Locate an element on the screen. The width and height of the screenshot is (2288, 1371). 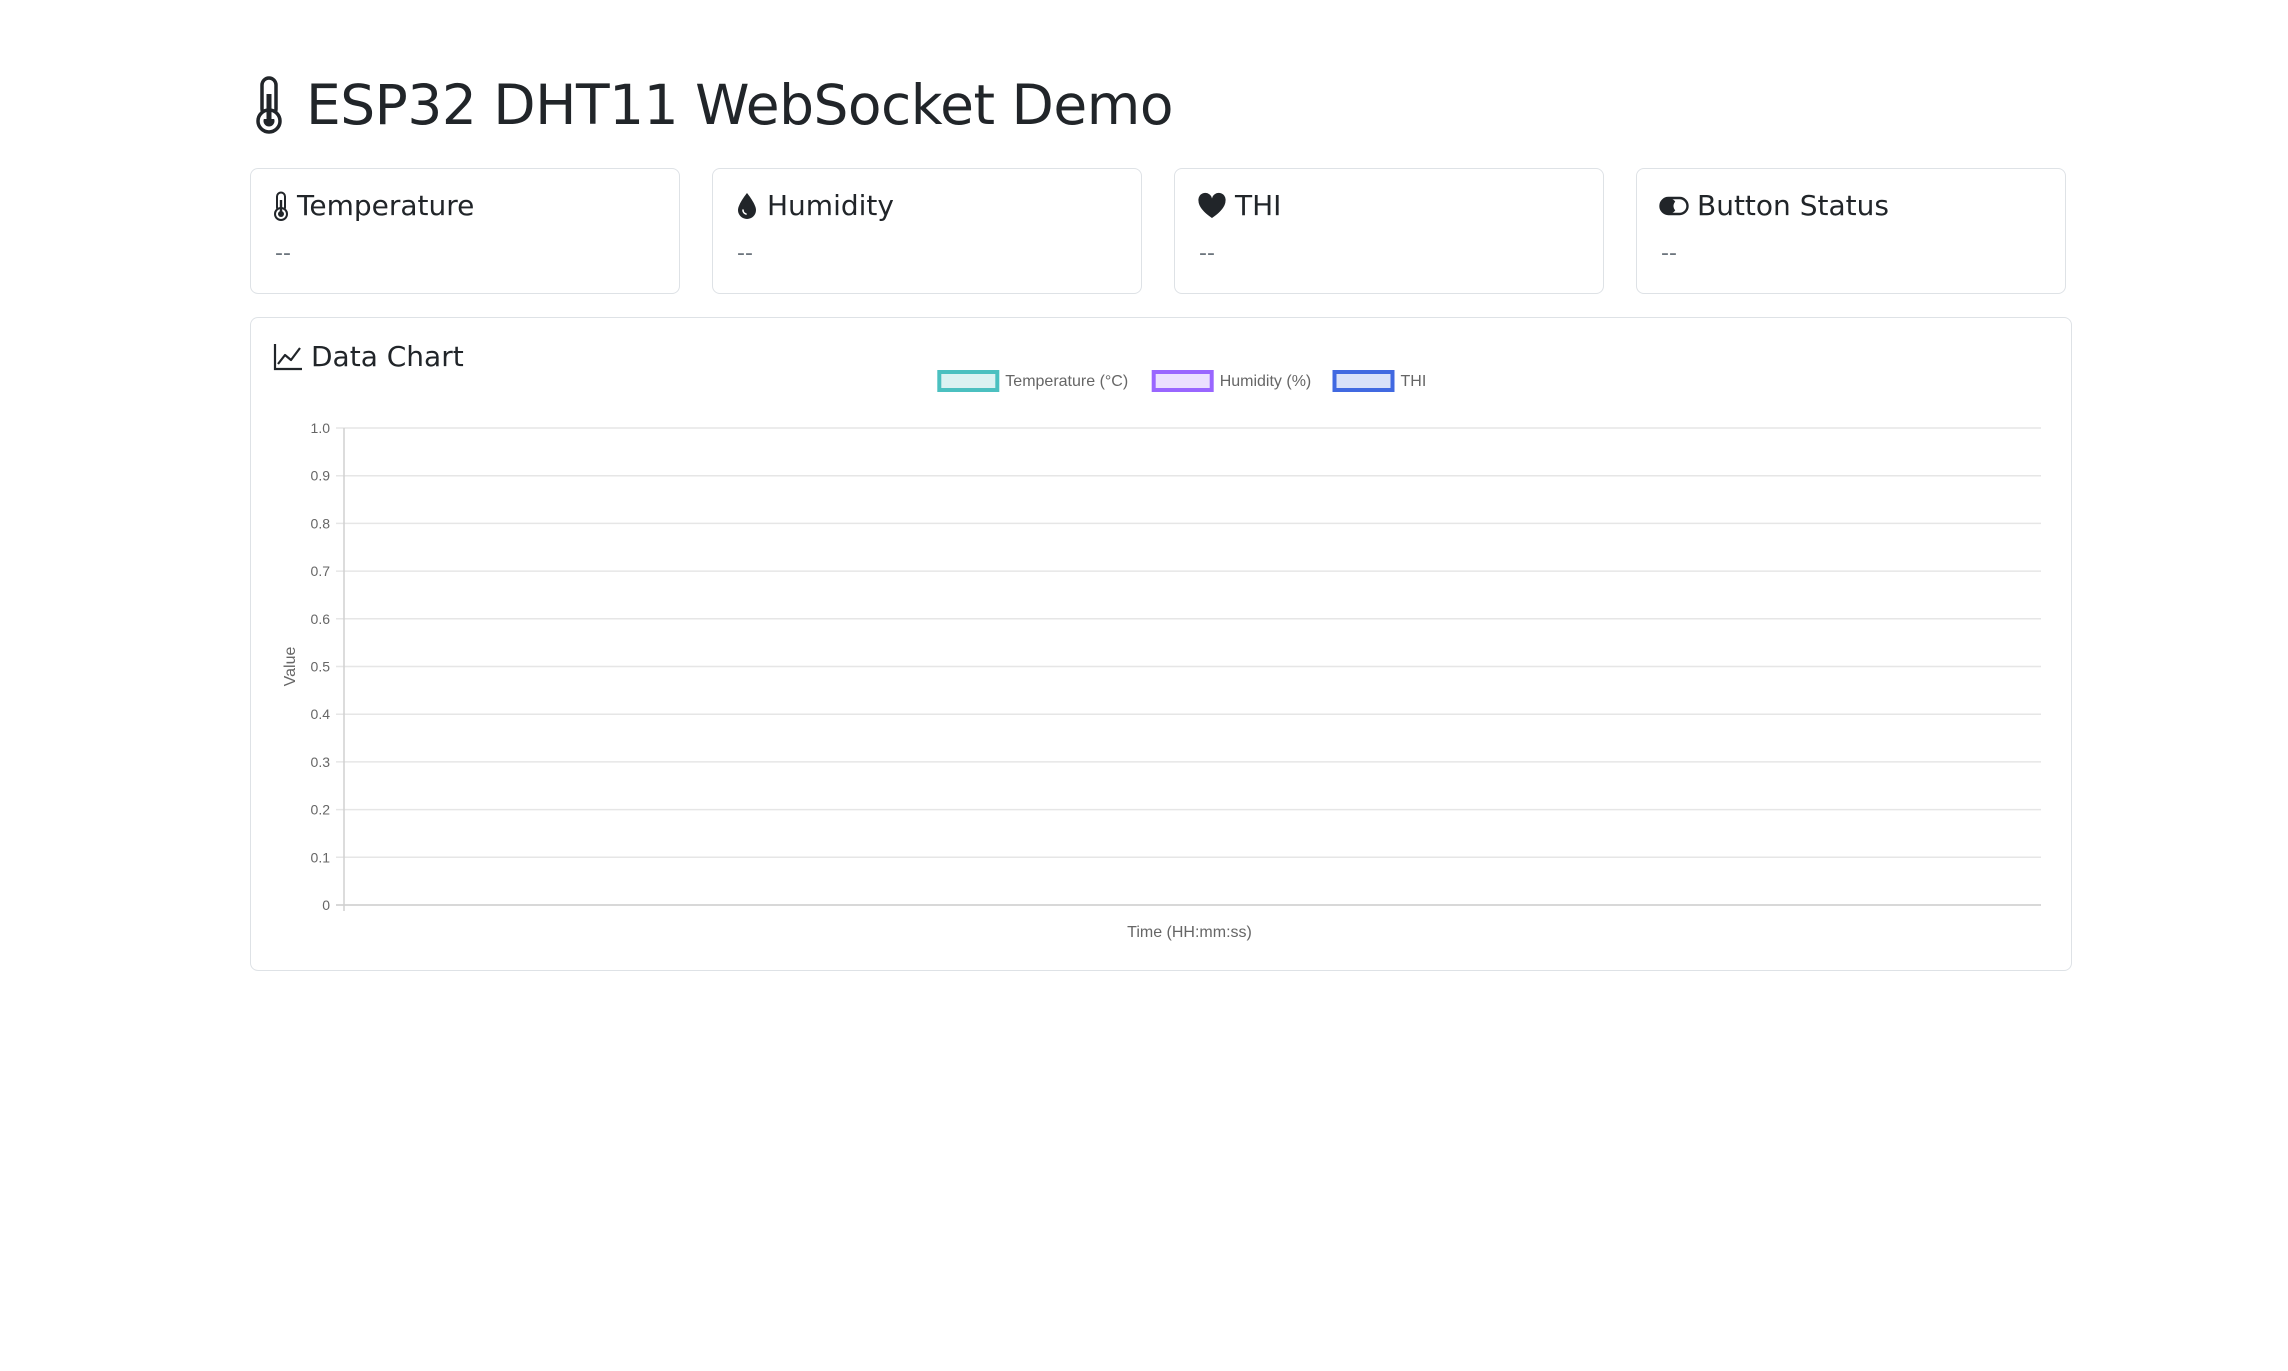
data-chart-title: Data Chart is located at coordinates (387, 356).